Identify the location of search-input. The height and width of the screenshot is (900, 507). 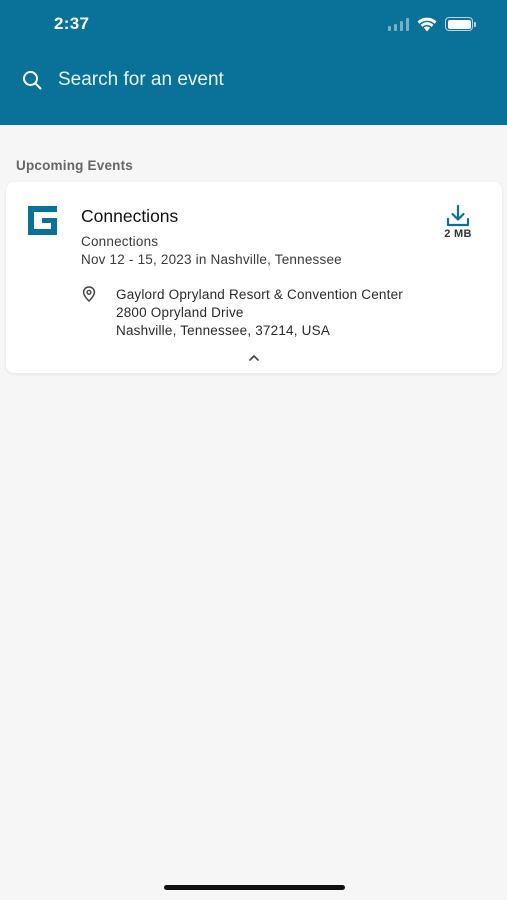
(268, 80).